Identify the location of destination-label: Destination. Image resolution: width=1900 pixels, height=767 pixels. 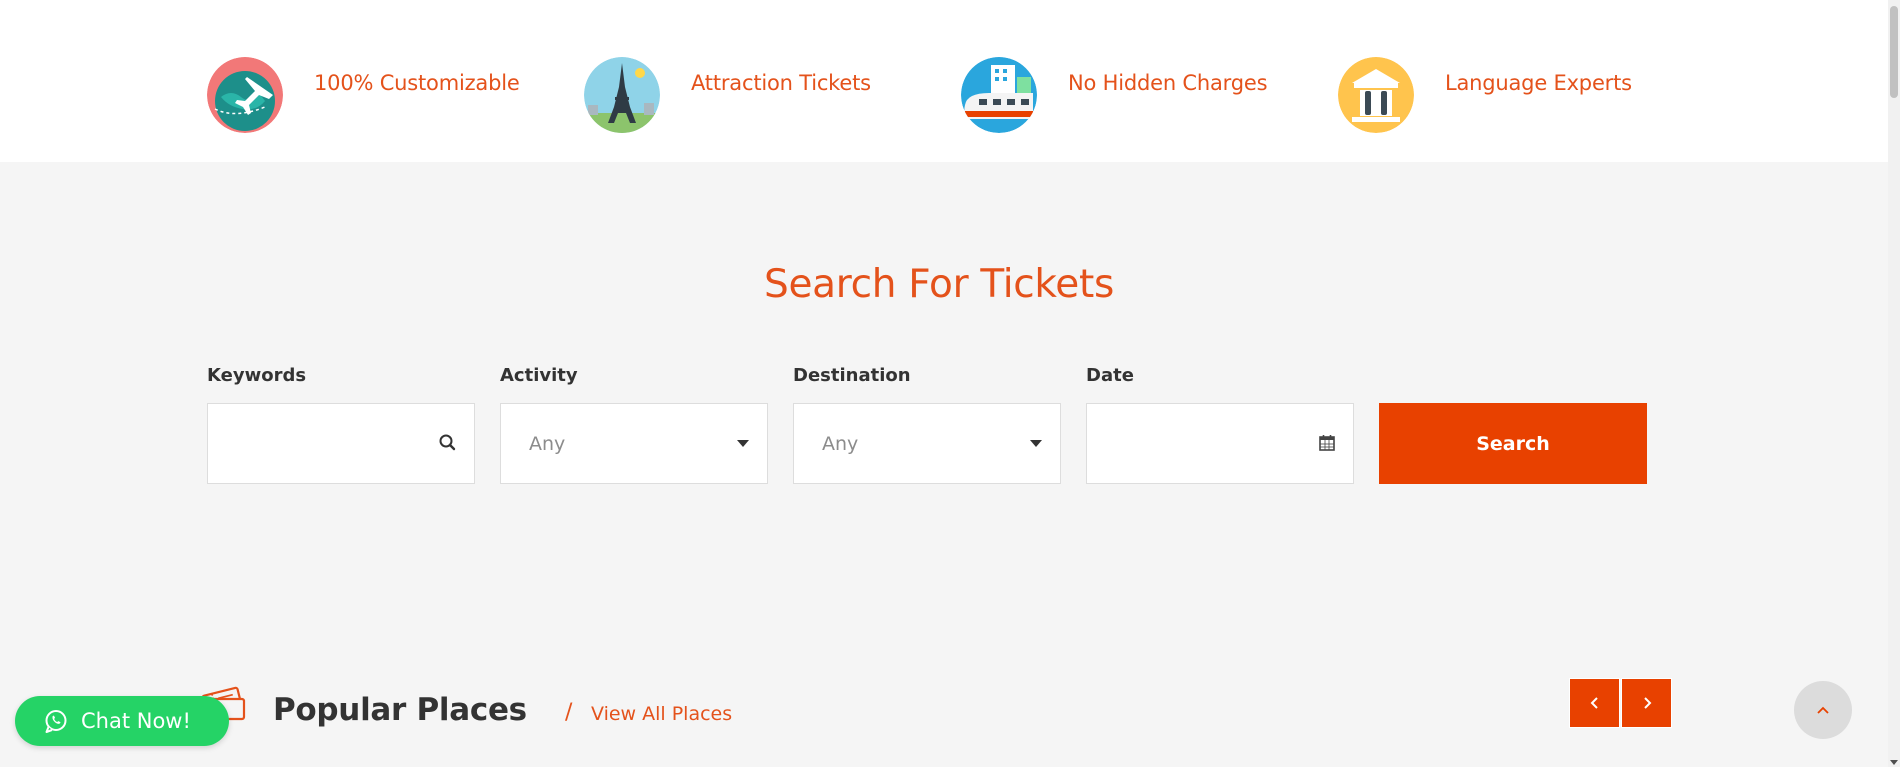
(852, 375).